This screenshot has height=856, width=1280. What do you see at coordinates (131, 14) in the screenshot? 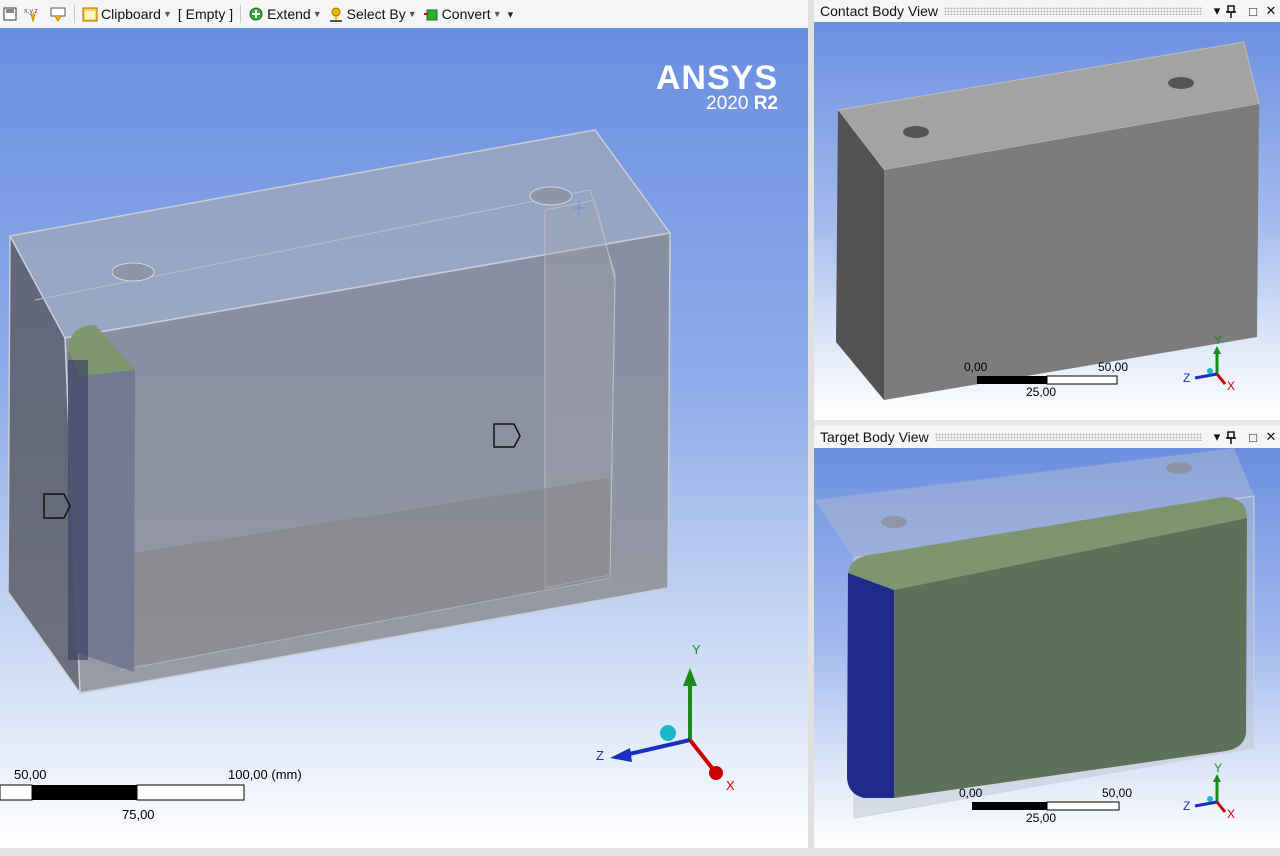
I see `clipboard-label: Clipboard` at bounding box center [131, 14].